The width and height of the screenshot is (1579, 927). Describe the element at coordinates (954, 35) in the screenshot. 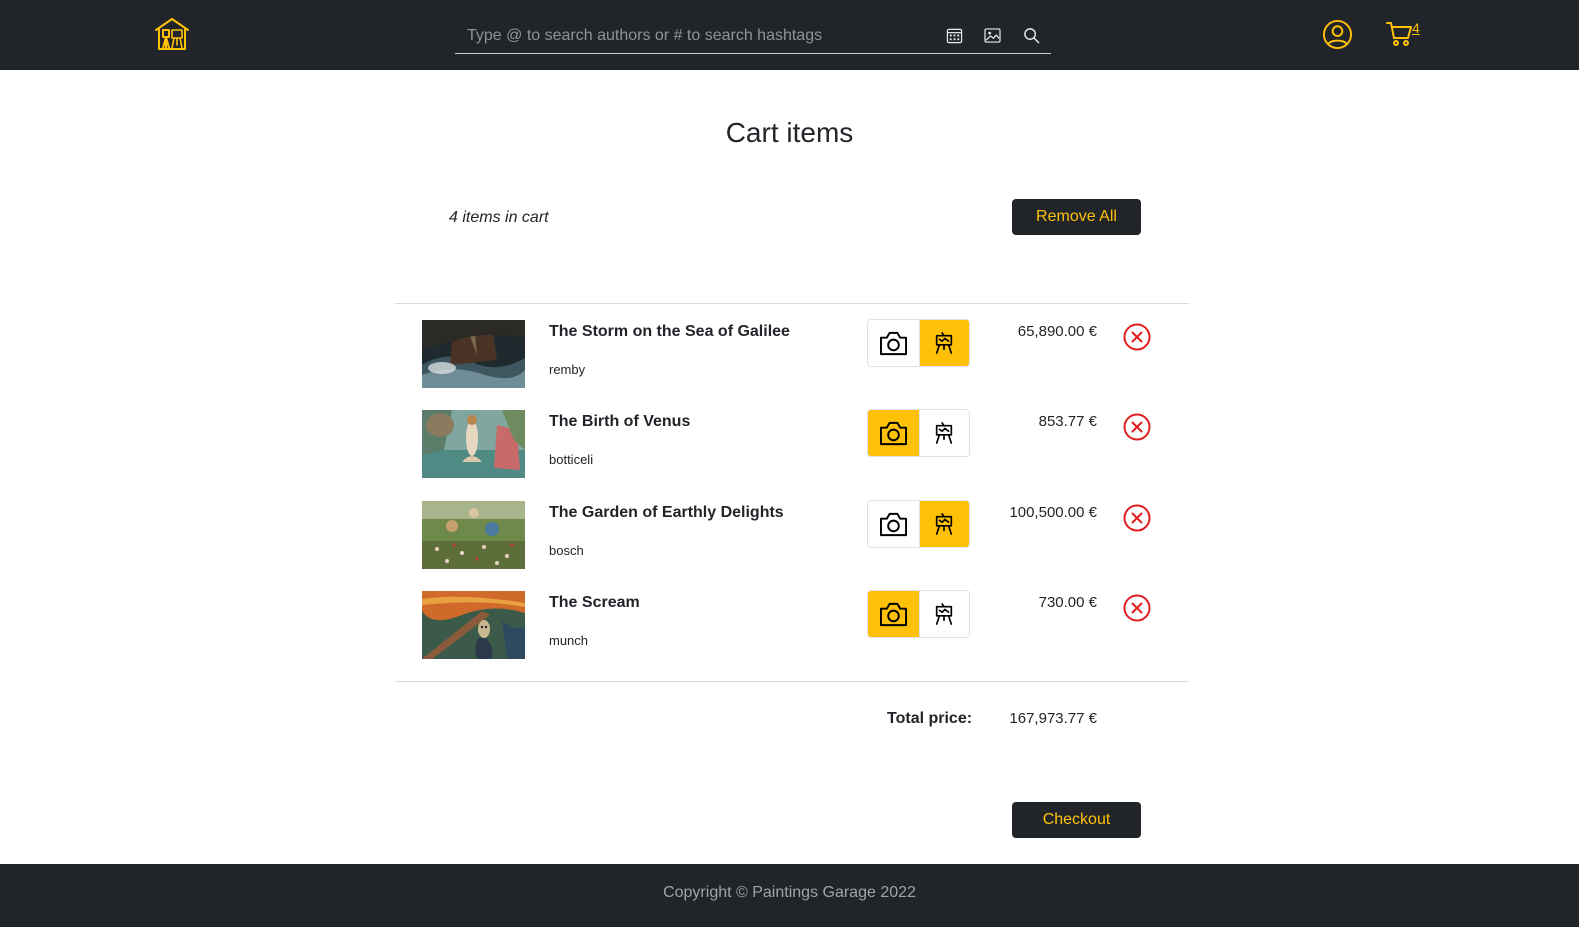

I see `calendar-icon` at that location.